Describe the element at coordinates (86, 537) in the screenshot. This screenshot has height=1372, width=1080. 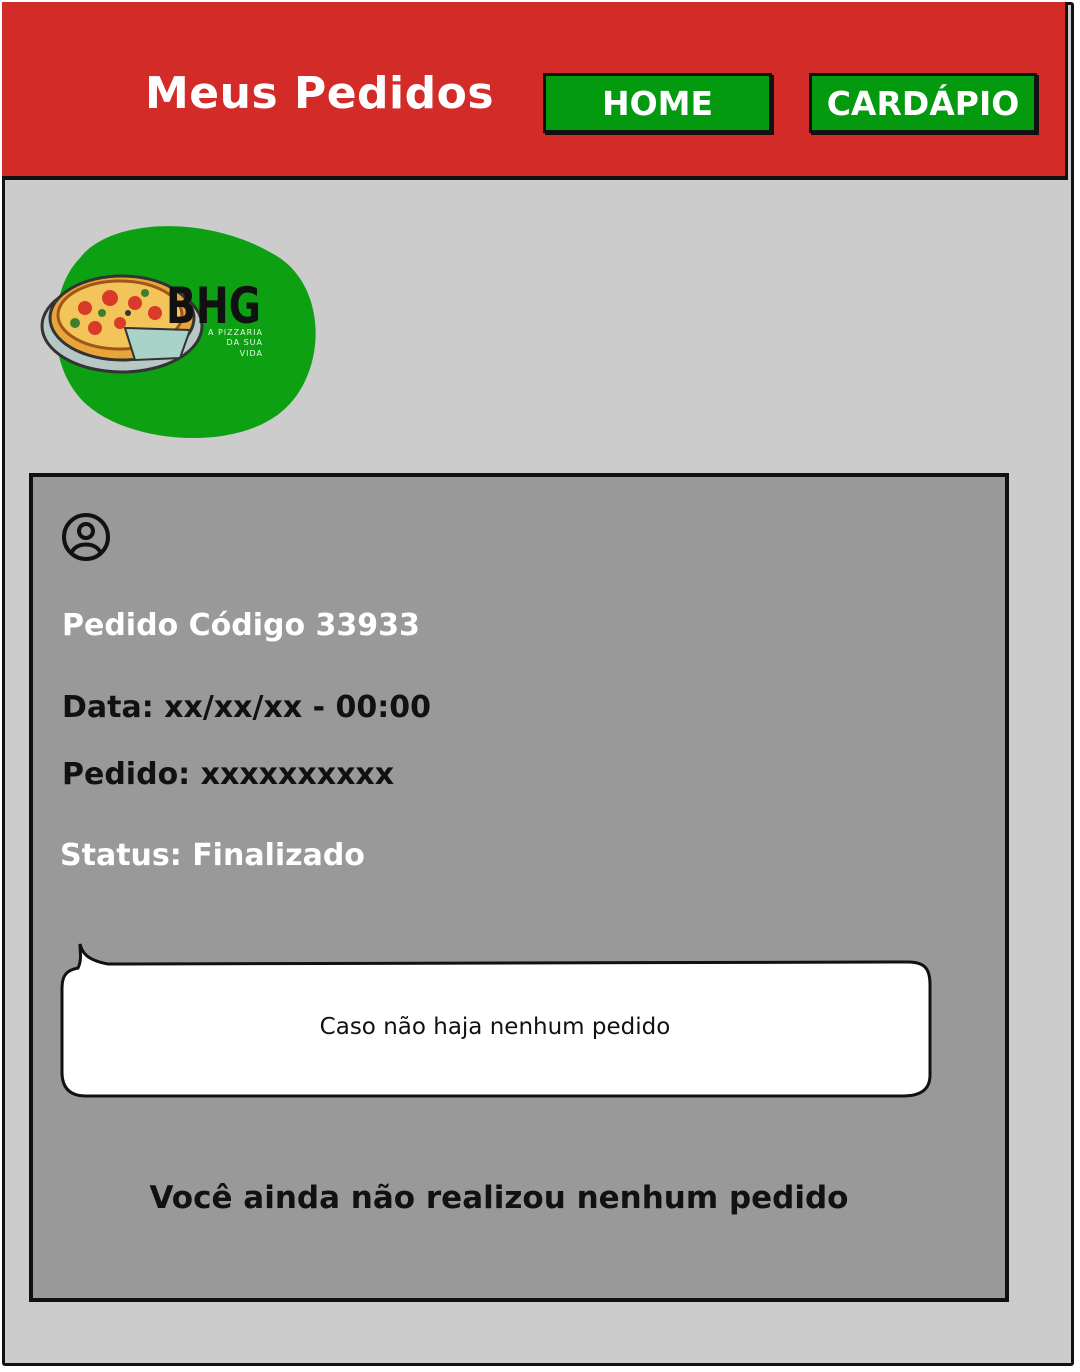
I see `user-icon` at that location.